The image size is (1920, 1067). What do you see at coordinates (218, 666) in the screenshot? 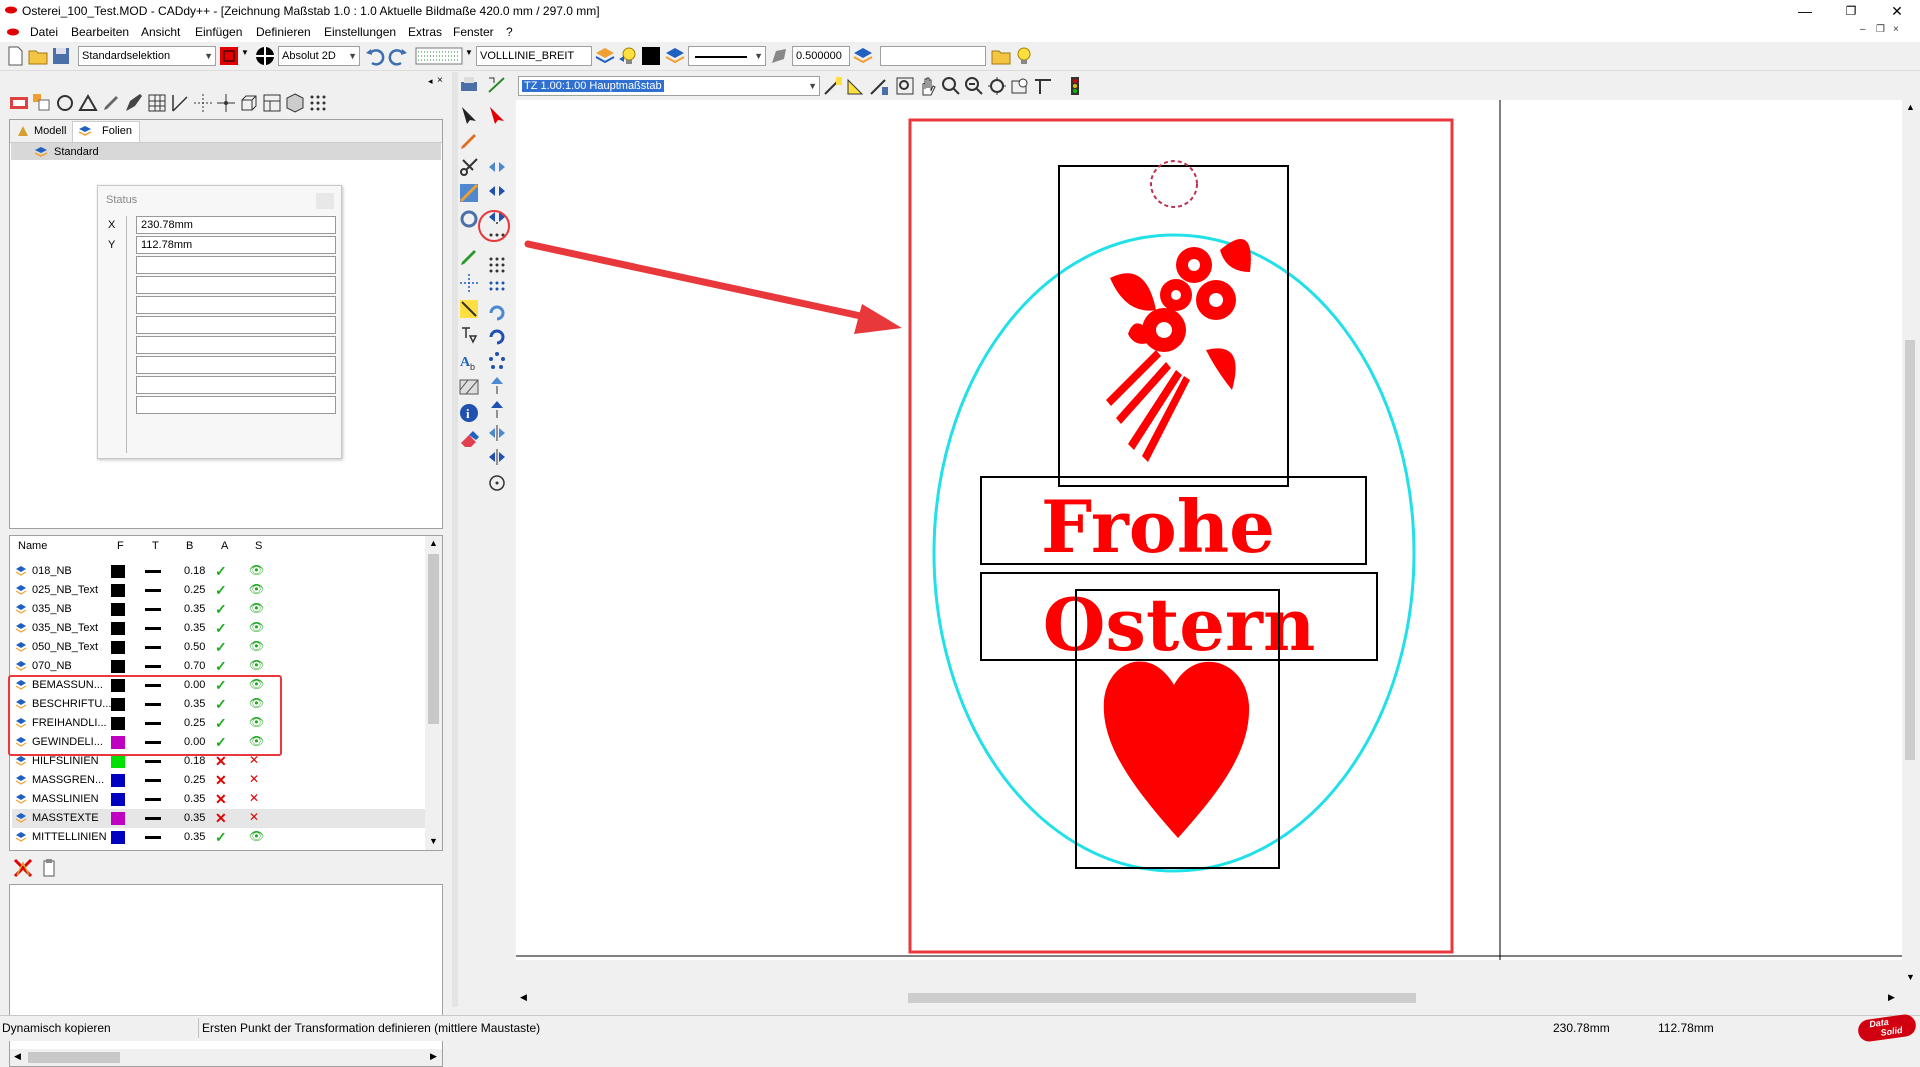
I see `layer-row: 070_NB 0.70 ✓ 👁` at bounding box center [218, 666].